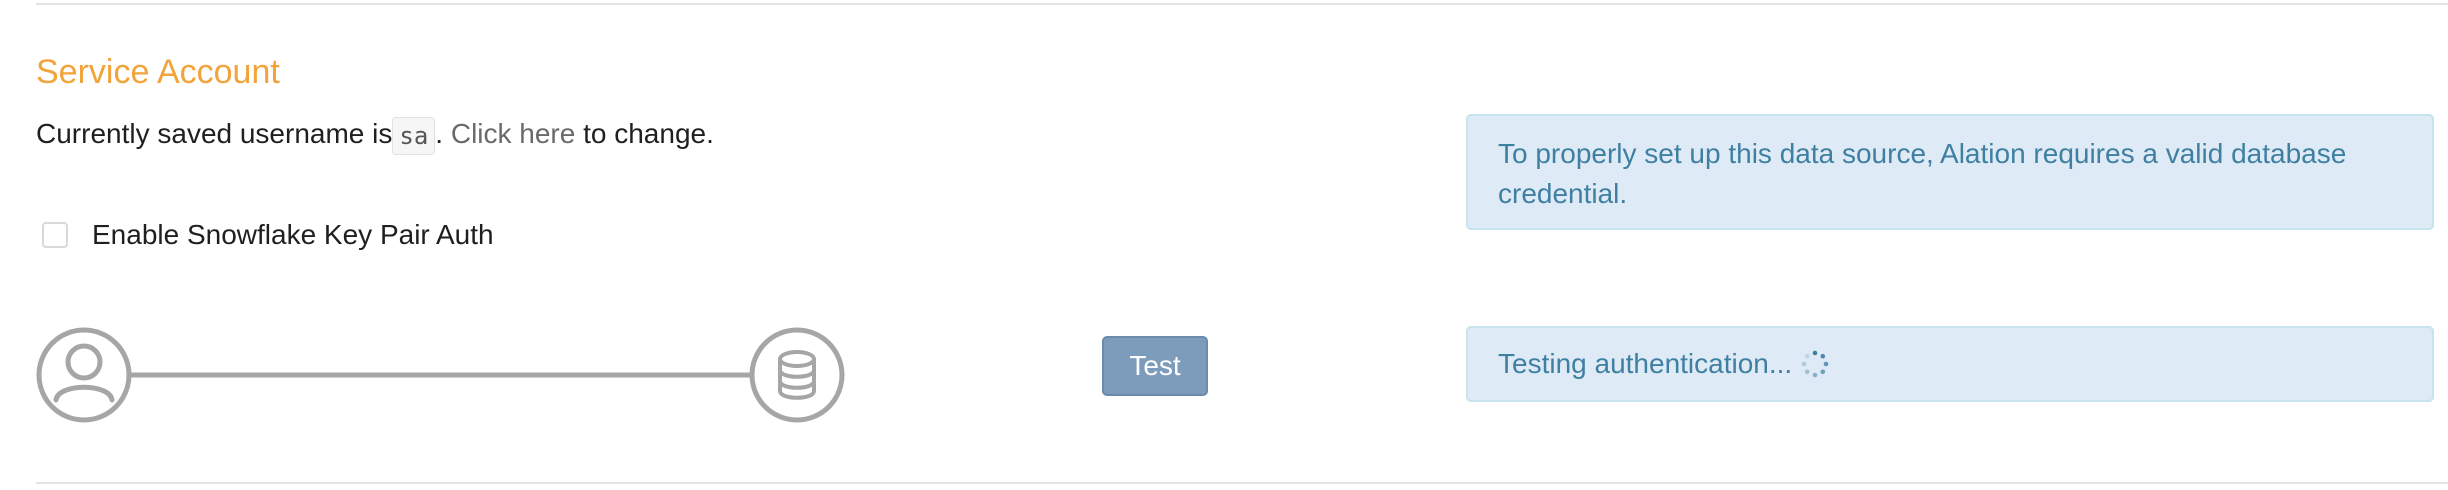 Image resolution: width=2448 pixels, height=490 pixels. Describe the element at coordinates (644, 133) in the screenshot. I see `saved-username-suffix: to change.` at that location.